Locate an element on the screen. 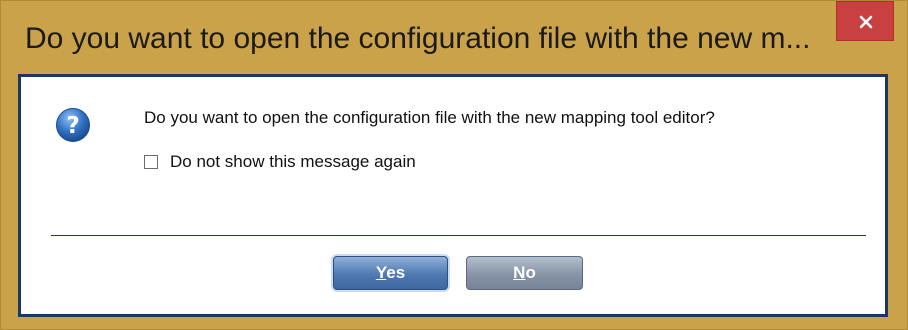  no-label-rest: o is located at coordinates (530, 272).